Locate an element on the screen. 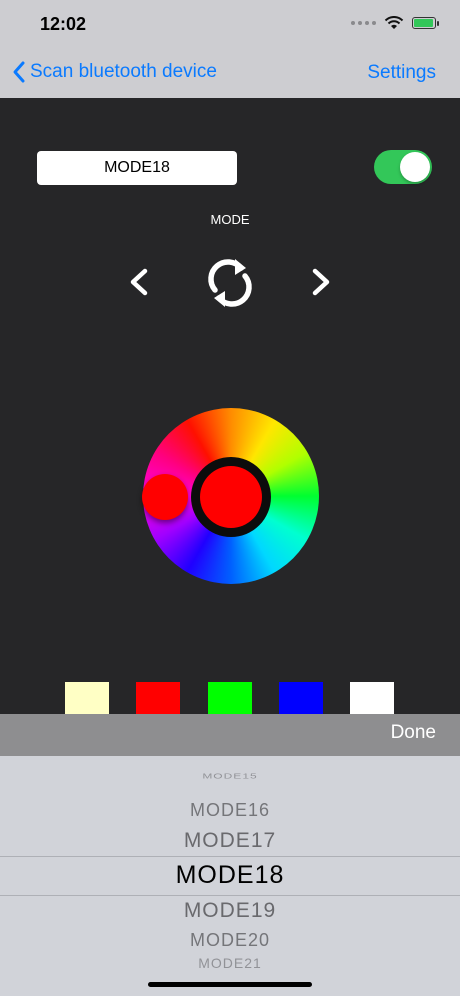 Image resolution: width=460 pixels, height=996 pixels. back-button-label: Scan bluetooth device is located at coordinates (123, 71).